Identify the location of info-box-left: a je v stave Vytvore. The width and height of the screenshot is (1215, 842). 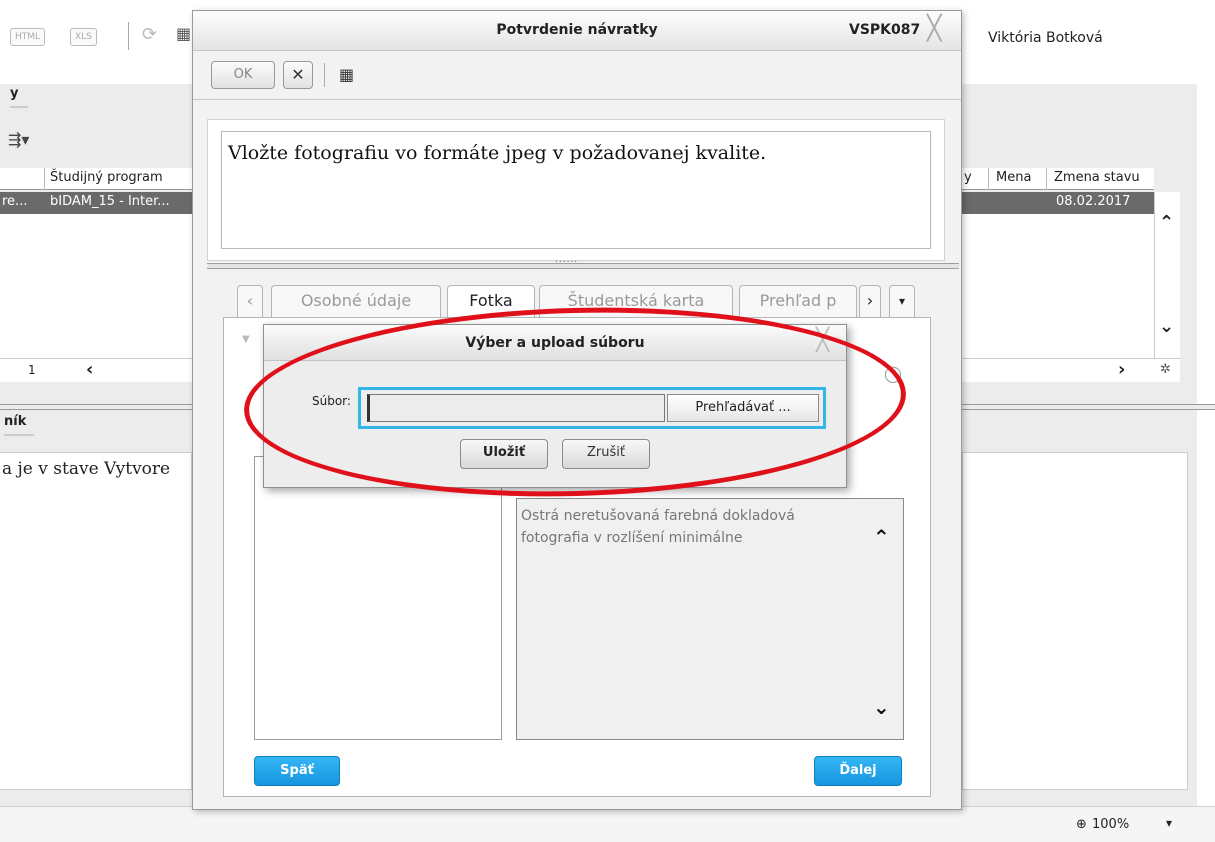
(96, 621).